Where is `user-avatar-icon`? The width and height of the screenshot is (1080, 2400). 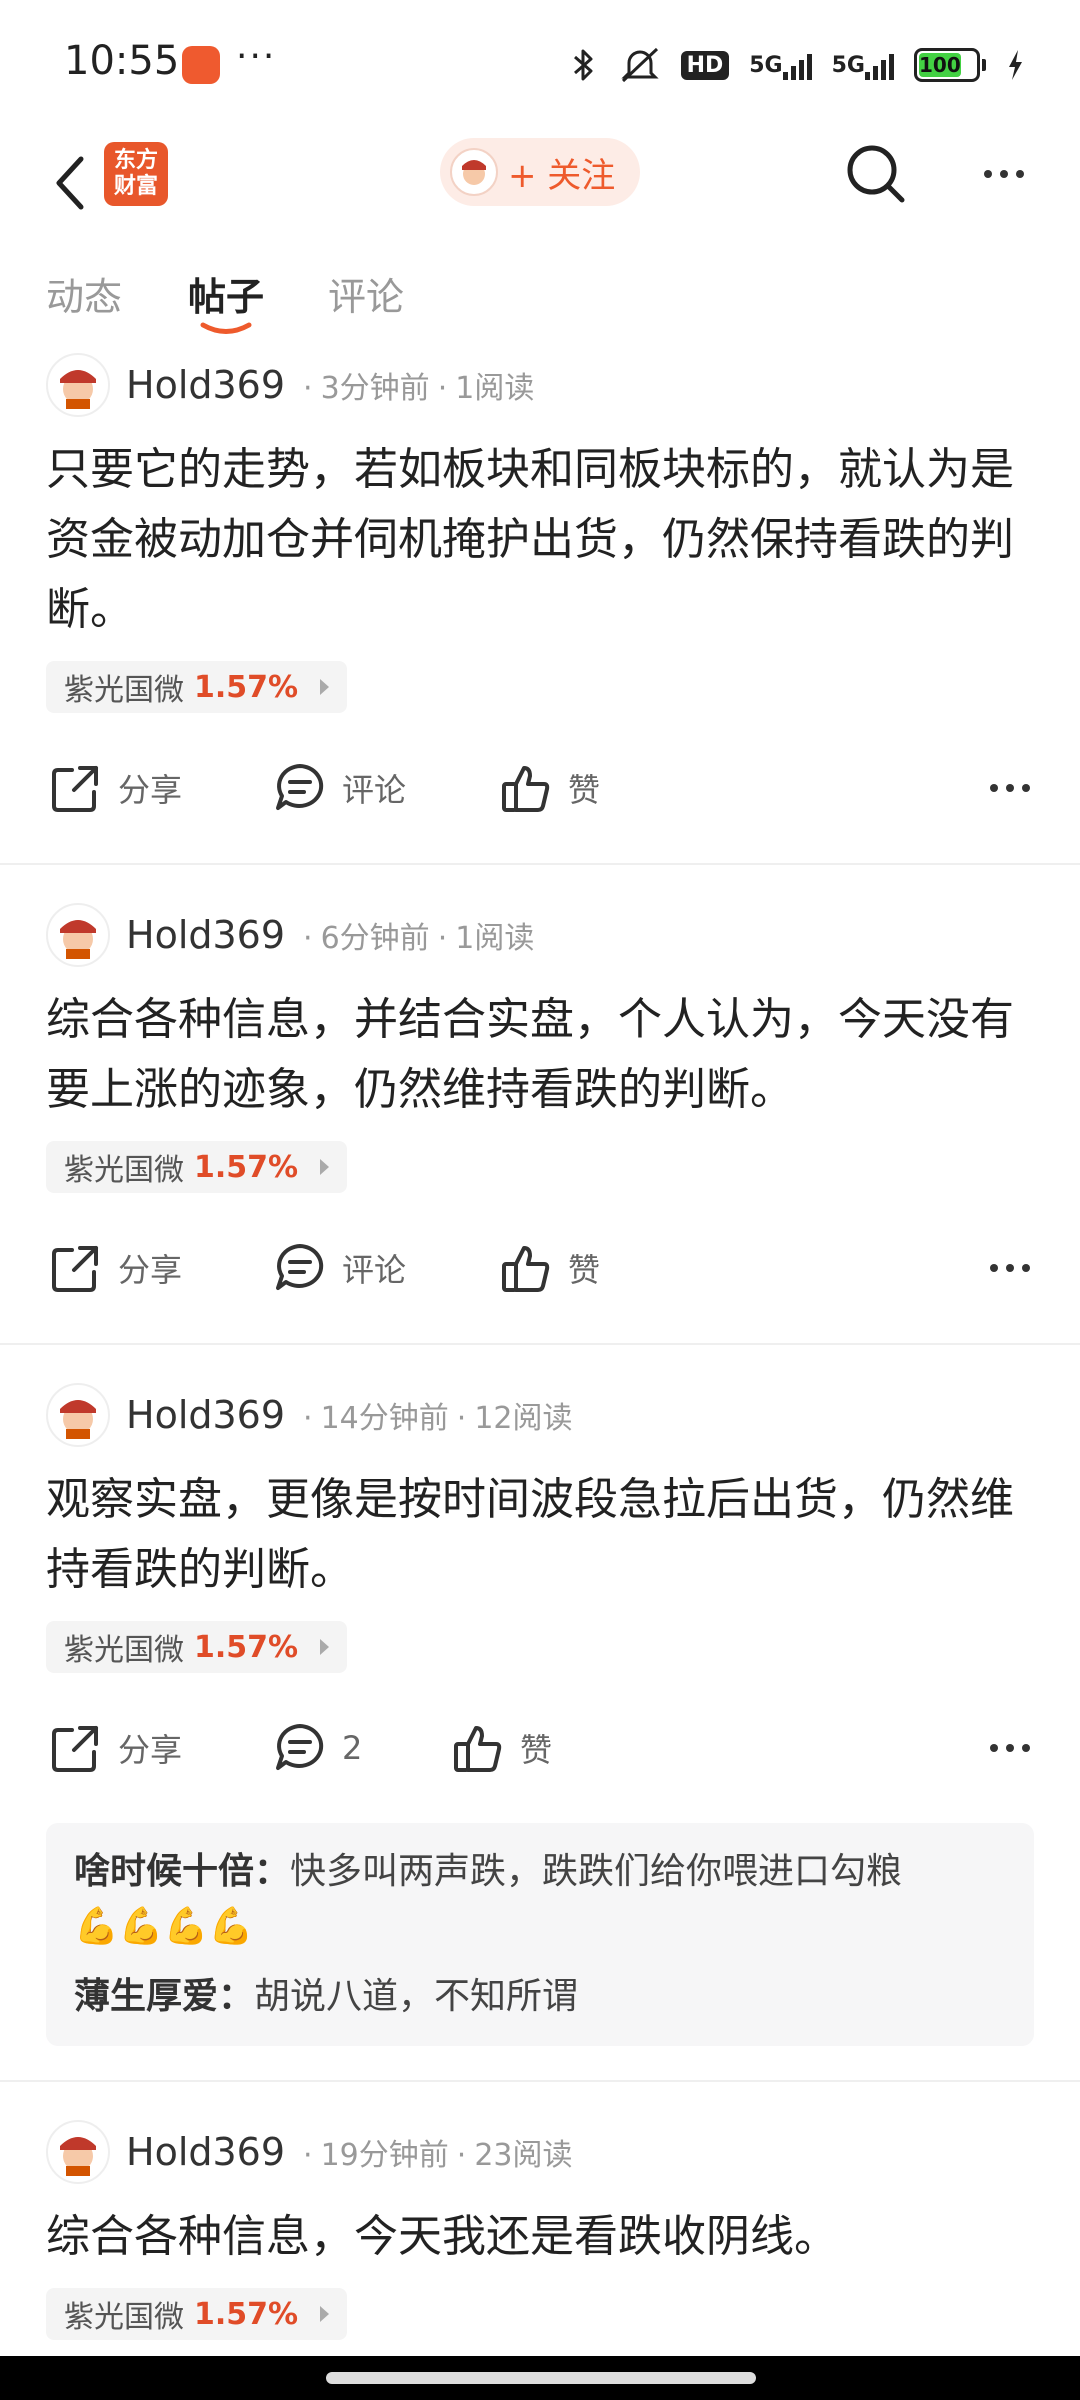
user-avatar-icon is located at coordinates (474, 172).